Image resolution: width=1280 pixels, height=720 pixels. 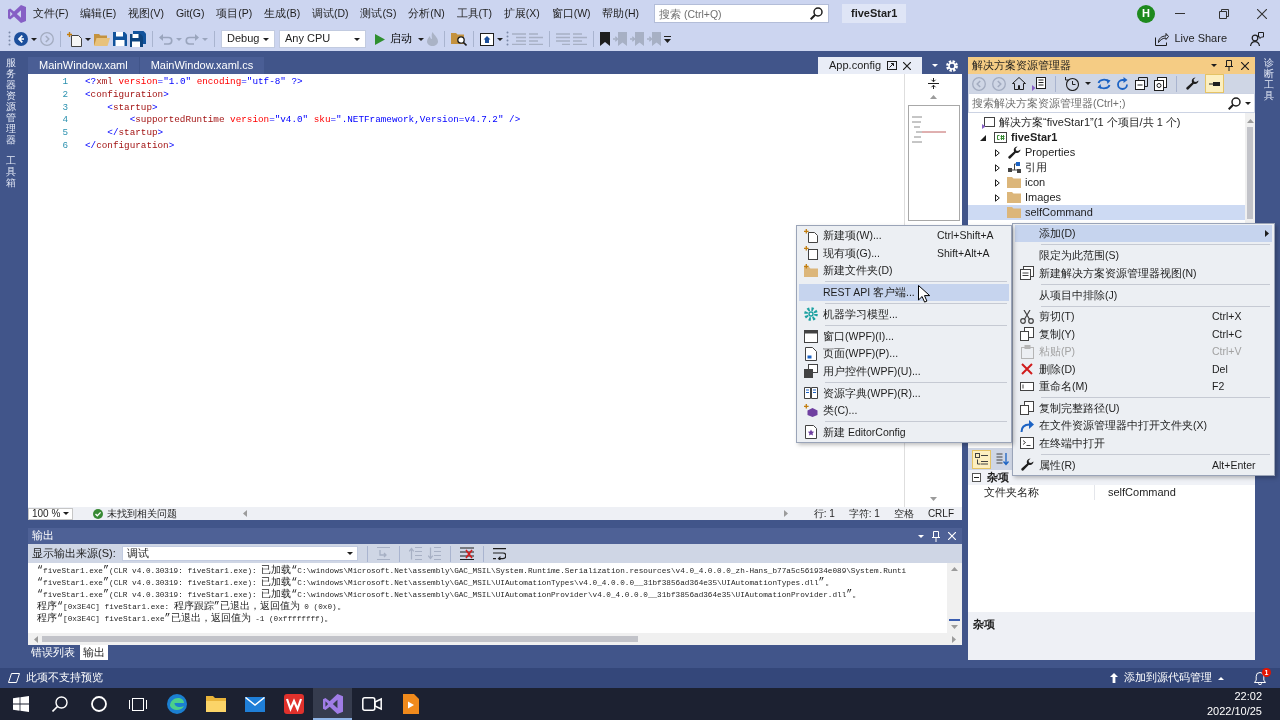 What do you see at coordinates (1143, 255) in the screenshot?
I see `menu-item: 限定为此范围(S)` at bounding box center [1143, 255].